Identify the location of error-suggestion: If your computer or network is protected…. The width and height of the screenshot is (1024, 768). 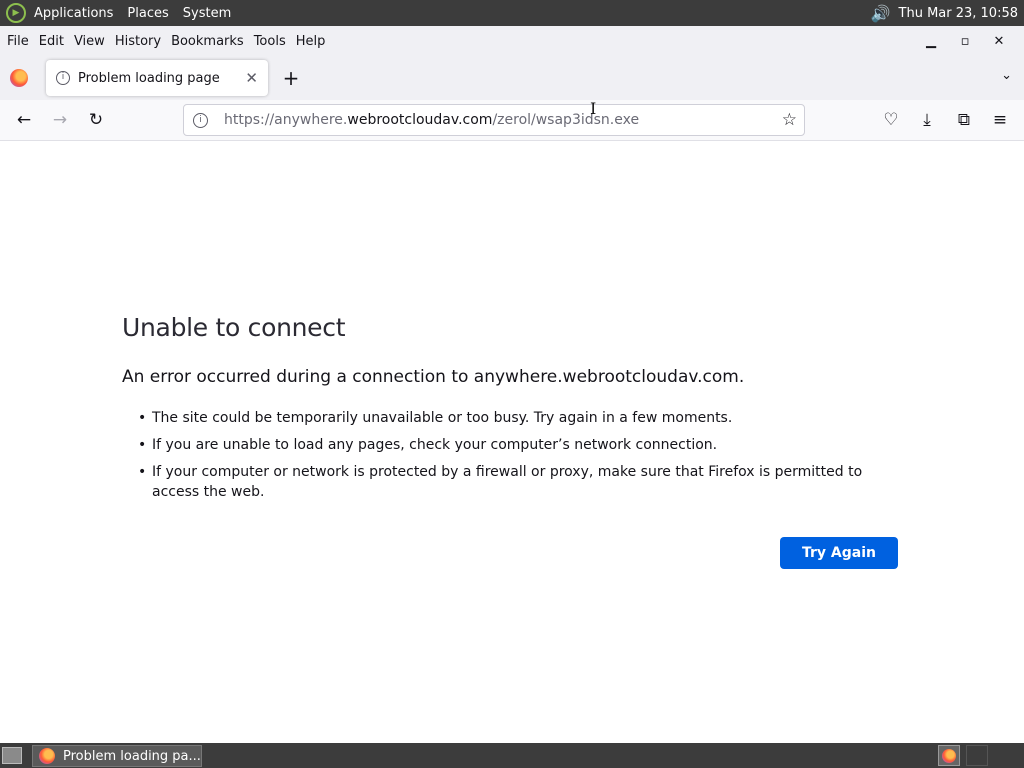
(510, 482).